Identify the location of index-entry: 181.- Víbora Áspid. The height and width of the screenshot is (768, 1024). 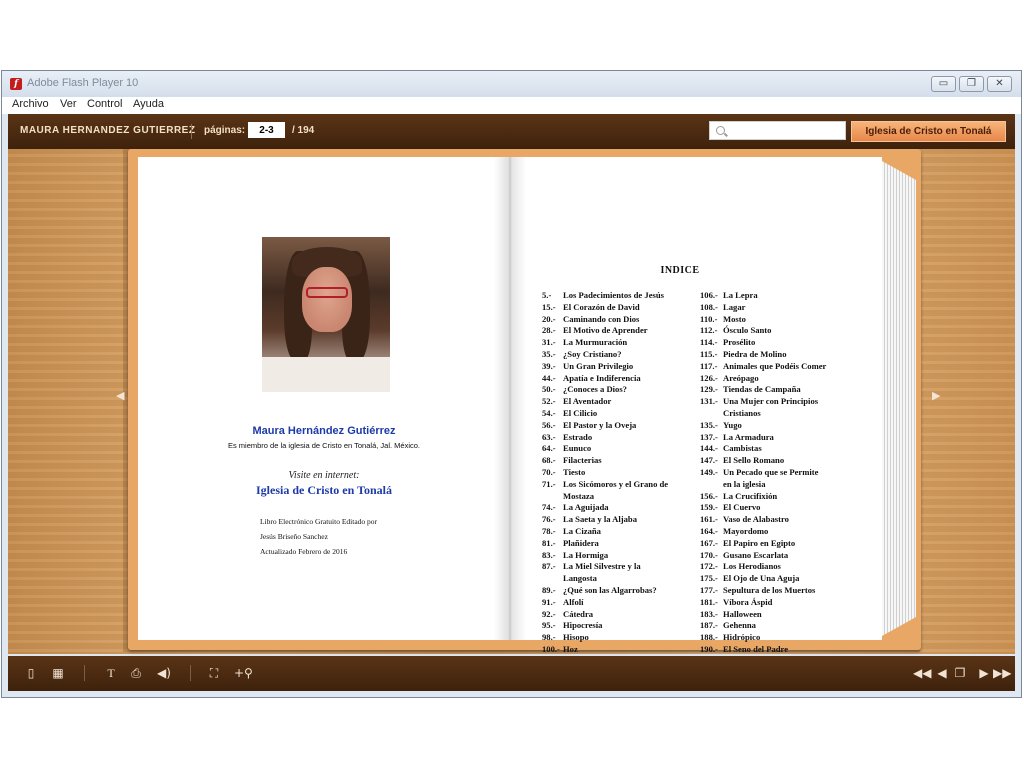
(763, 603).